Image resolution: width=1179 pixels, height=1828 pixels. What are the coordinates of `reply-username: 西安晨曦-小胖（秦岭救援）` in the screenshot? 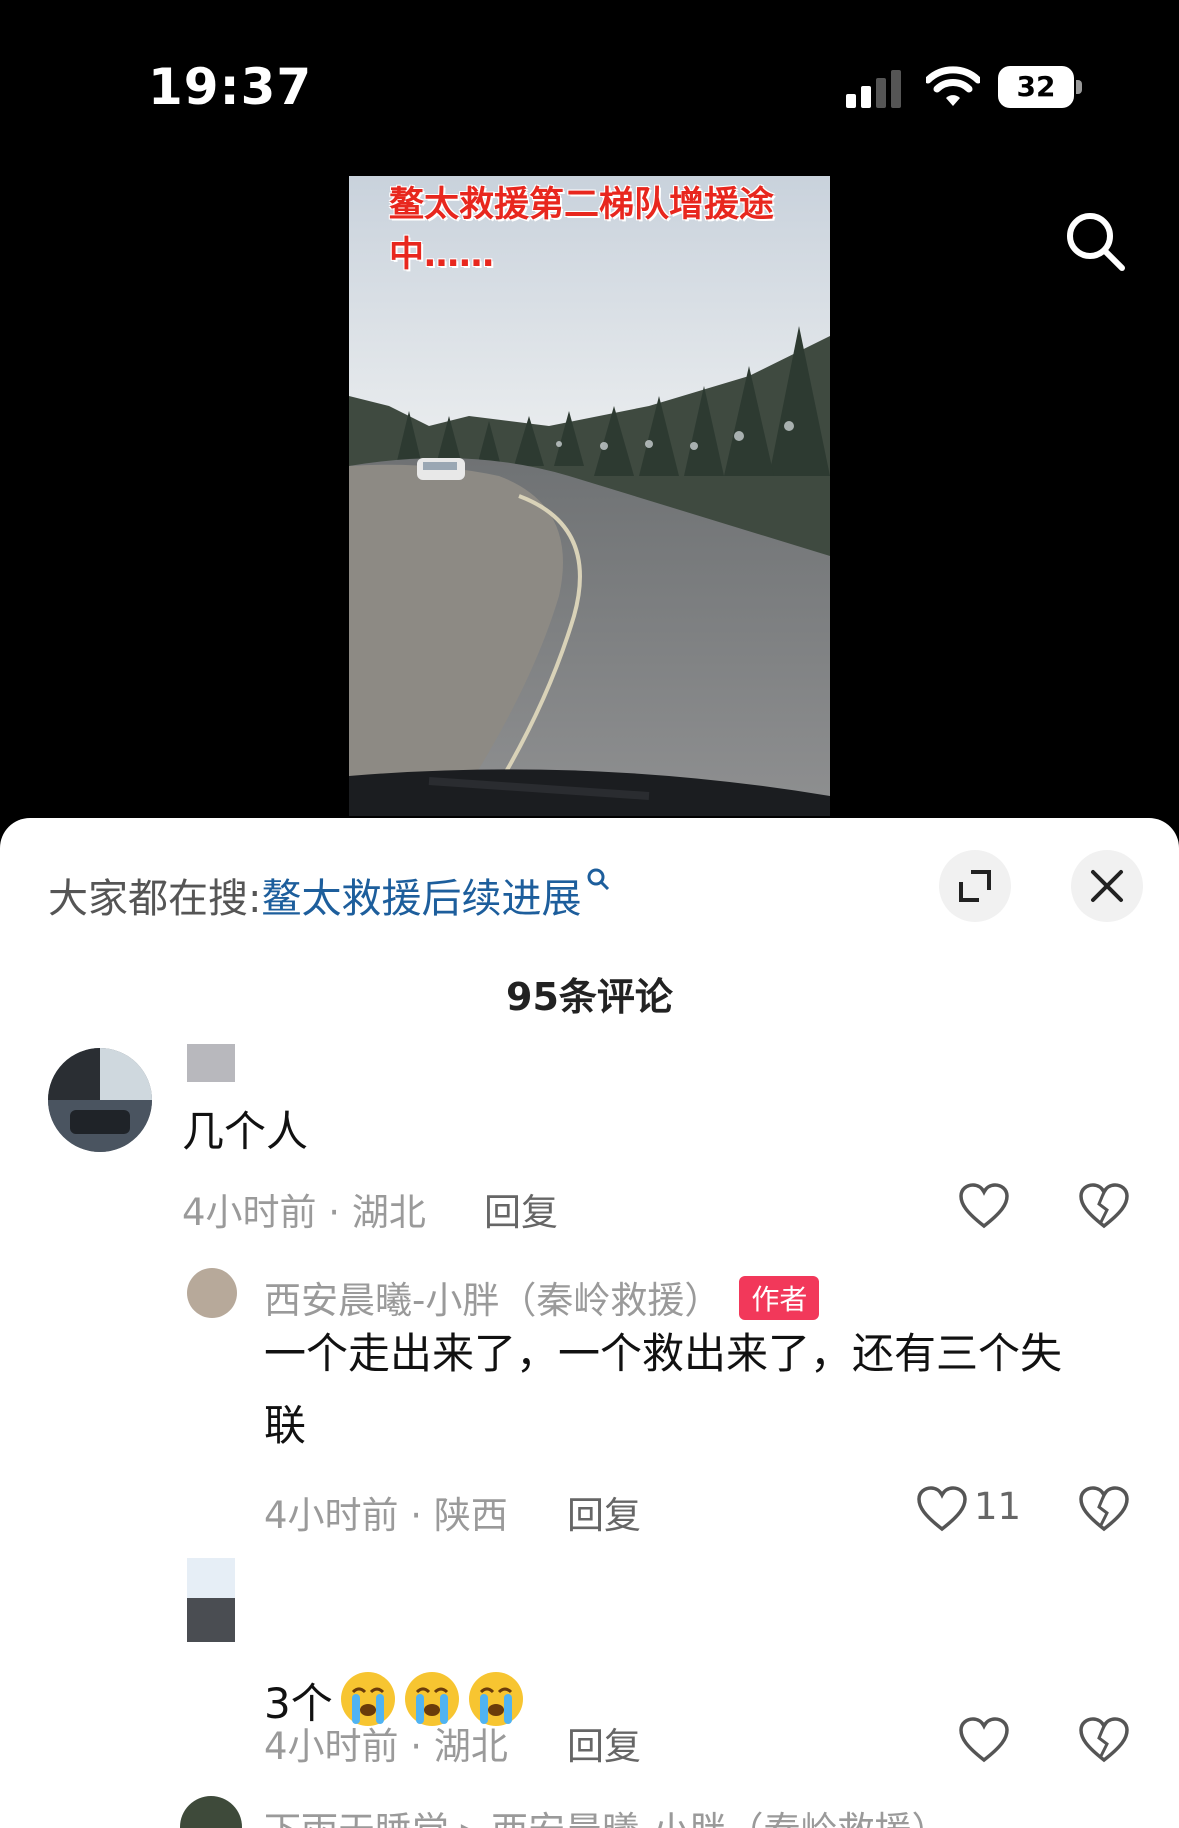 It's located at (492, 1300).